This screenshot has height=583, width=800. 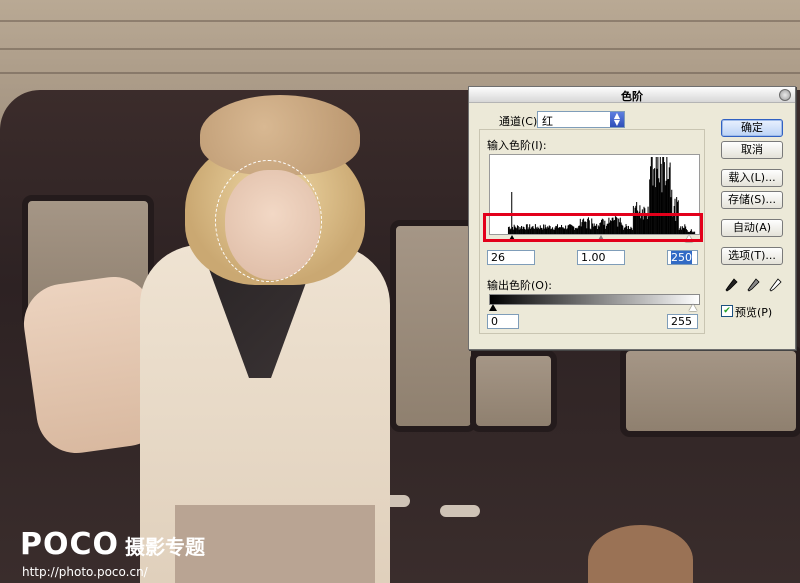 What do you see at coordinates (519, 285) in the screenshot?
I see `output-levels-label: 输出色阶(O):` at bounding box center [519, 285].